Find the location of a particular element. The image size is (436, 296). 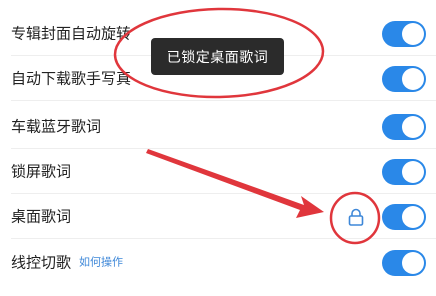

lockscreen-lyrics-toggle is located at coordinates (404, 171).